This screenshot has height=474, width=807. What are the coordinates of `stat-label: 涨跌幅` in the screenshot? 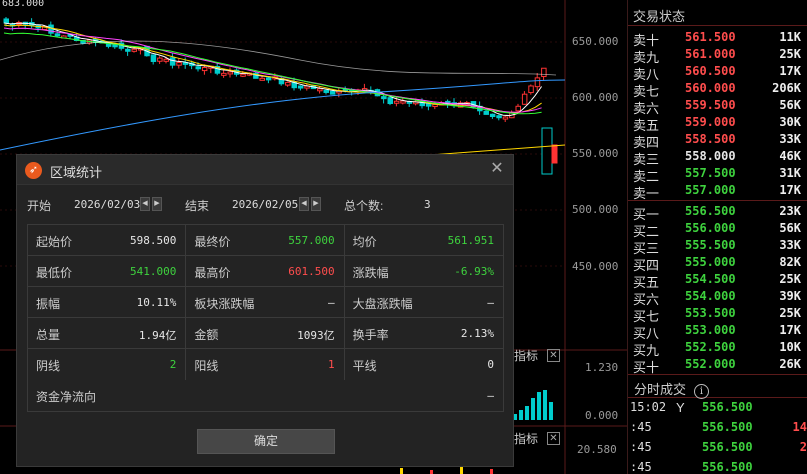 It's located at (370, 273).